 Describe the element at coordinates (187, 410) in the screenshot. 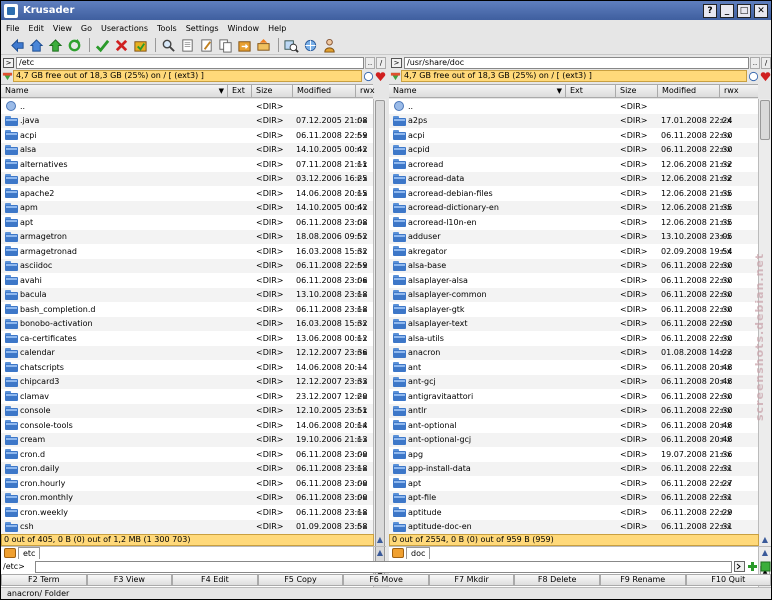

I see `file-row: console <DIR> 12.10.2005 23:51 r-x` at that location.